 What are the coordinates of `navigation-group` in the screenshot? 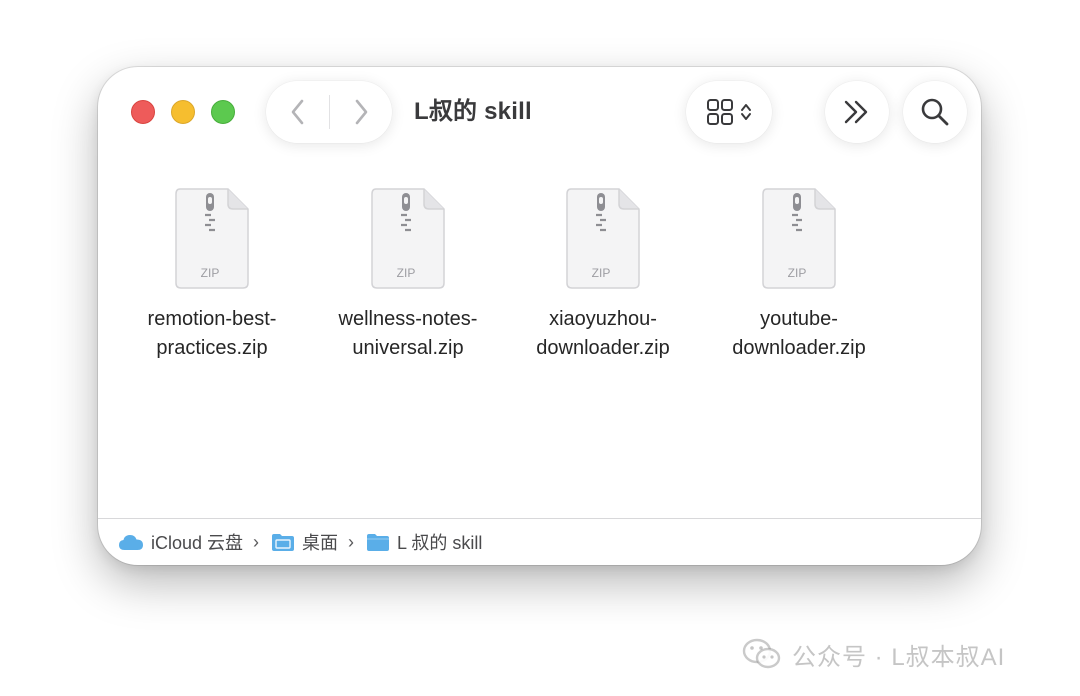 It's located at (329, 112).